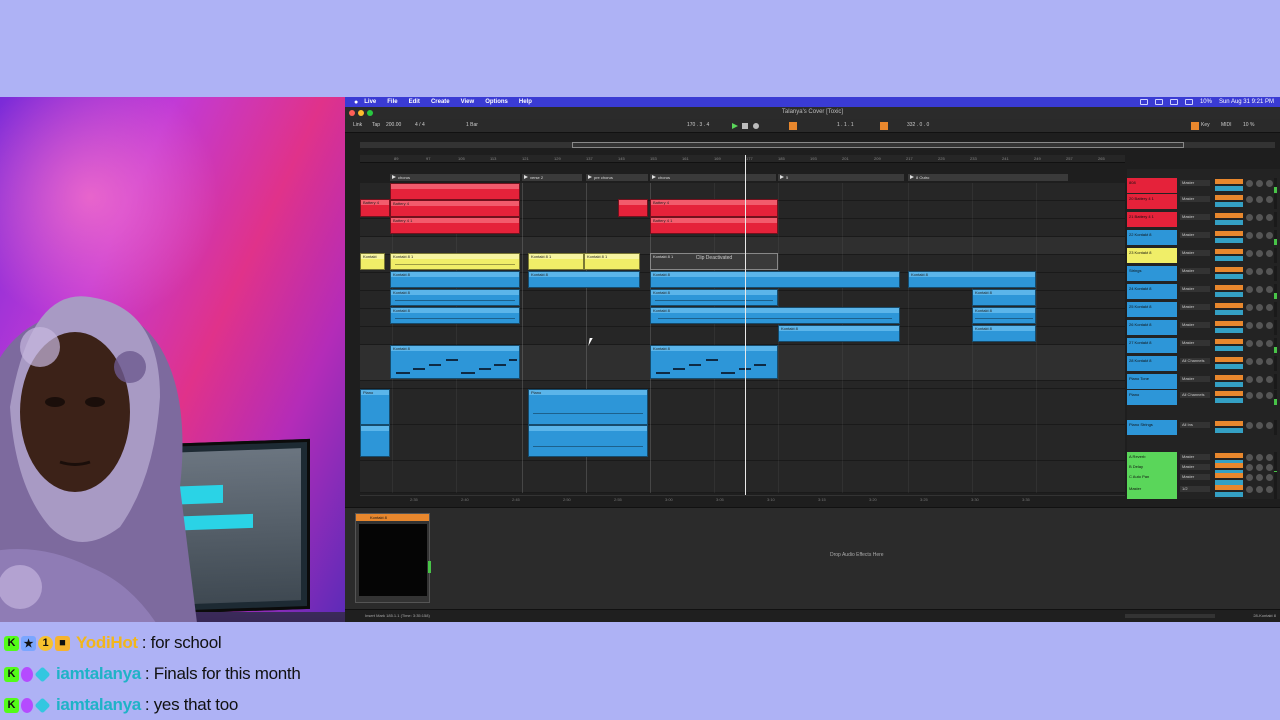 The image size is (1280, 720). What do you see at coordinates (793, 126) in the screenshot?
I see `overdub-icon` at bounding box center [793, 126].